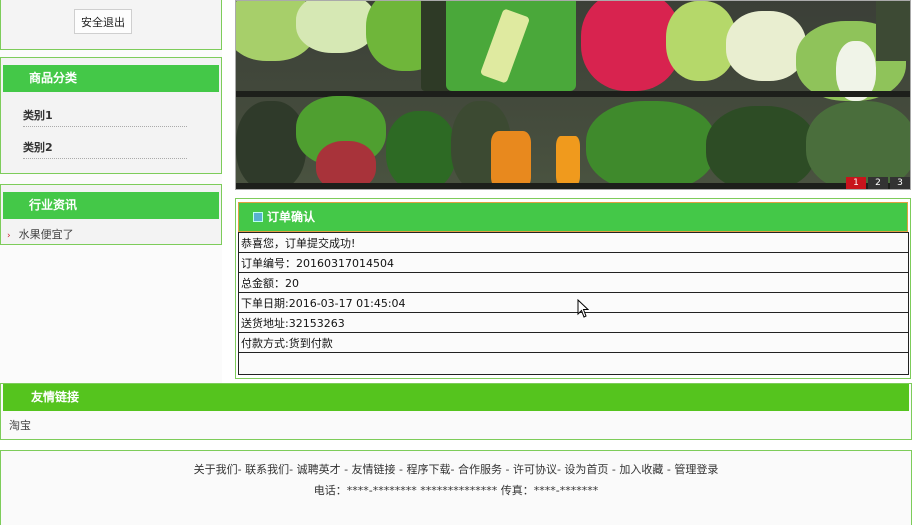  What do you see at coordinates (641, 469) in the screenshot?
I see `footer-link-bookmark: 加入收藏` at bounding box center [641, 469].